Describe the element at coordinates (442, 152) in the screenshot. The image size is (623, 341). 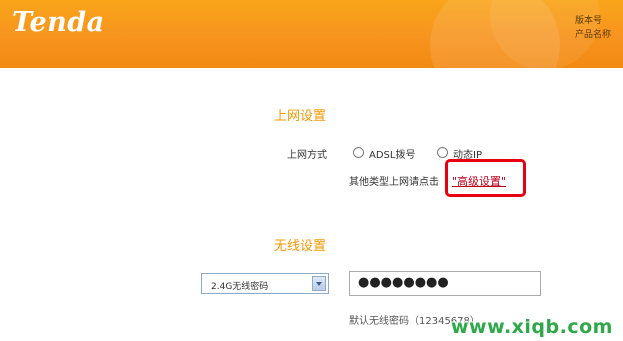
I see `dynamic-ip-radio` at that location.